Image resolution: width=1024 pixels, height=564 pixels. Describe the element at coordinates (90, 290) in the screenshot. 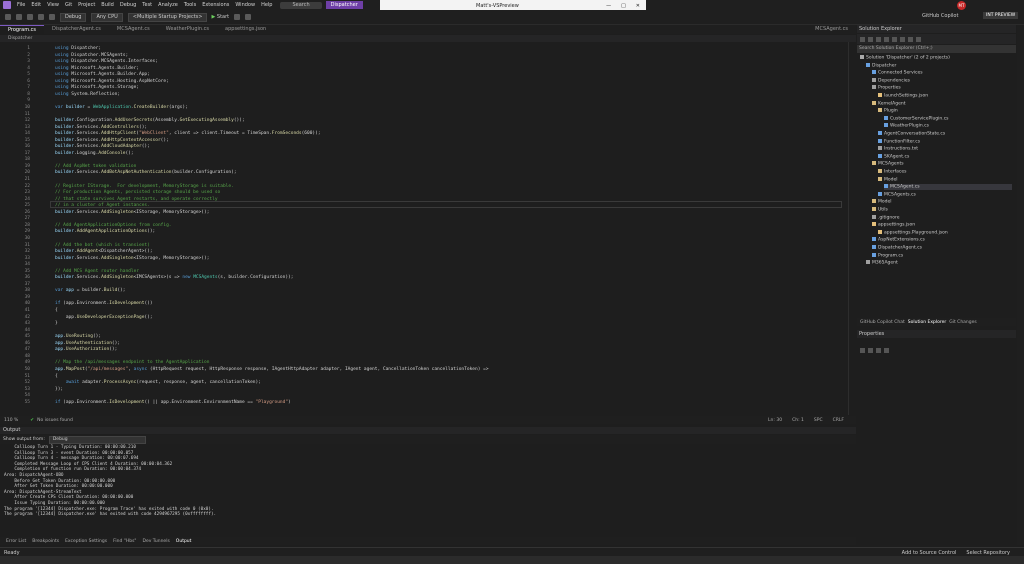

I see `code-line: var app = builder.Build();` at that location.